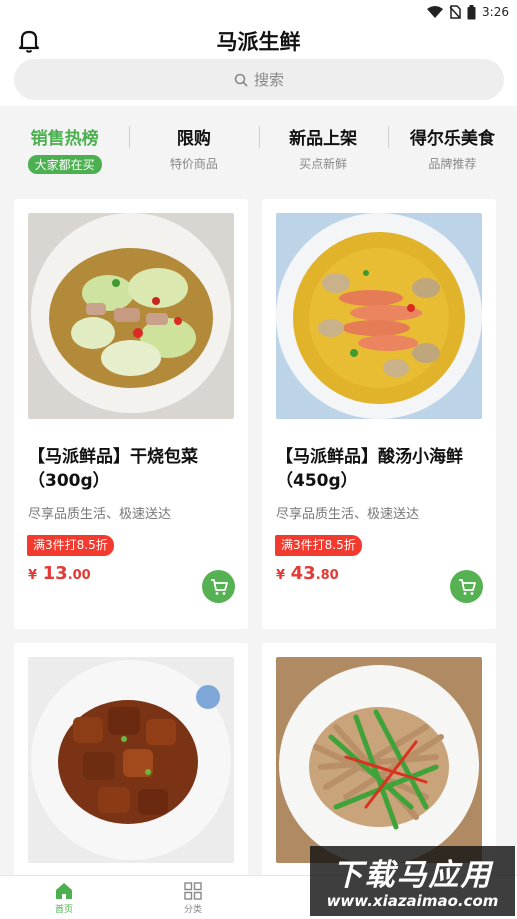 The height and width of the screenshot is (919, 517). What do you see at coordinates (495, 12) in the screenshot?
I see `status-time: 3:26` at bounding box center [495, 12].